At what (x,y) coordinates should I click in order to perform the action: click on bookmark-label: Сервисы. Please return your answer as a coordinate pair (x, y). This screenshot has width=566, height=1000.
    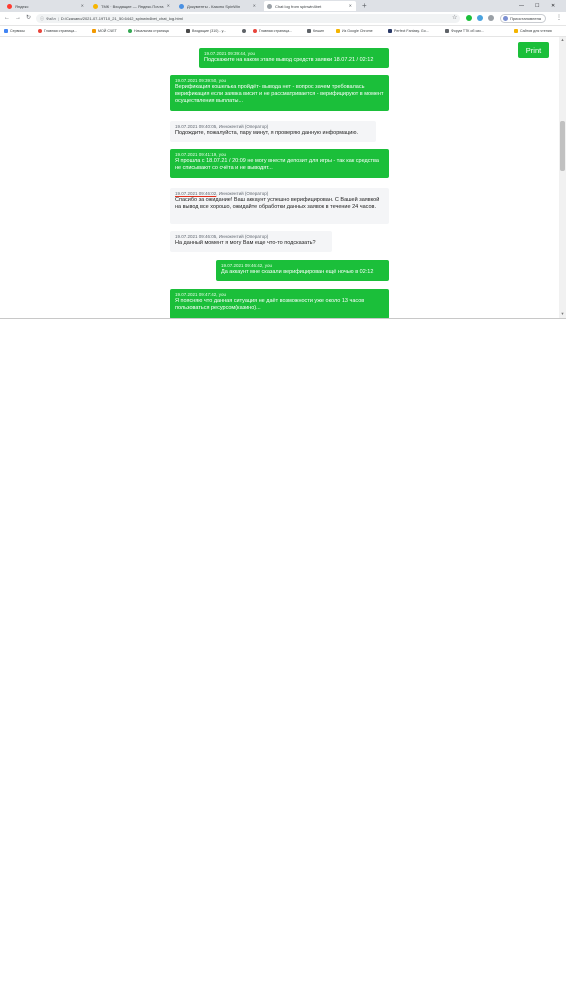
    Looking at the image, I should click on (17, 31).